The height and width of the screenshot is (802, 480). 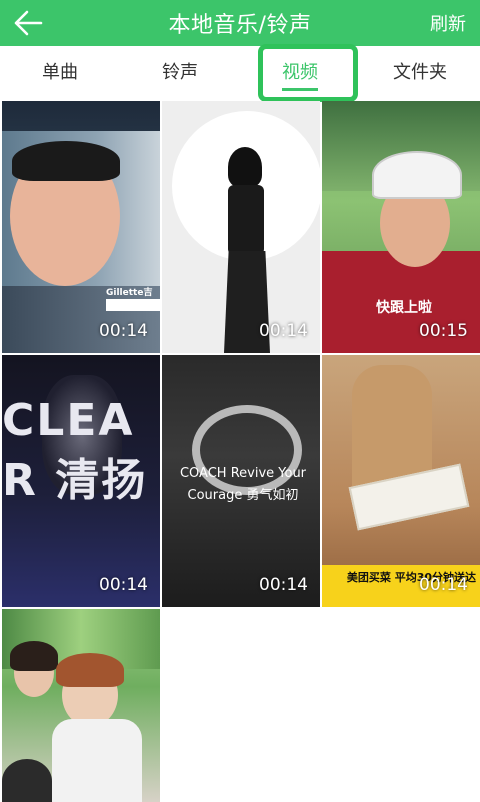 I want to click on tab-ringtones: 铃声, so click(x=180, y=71).